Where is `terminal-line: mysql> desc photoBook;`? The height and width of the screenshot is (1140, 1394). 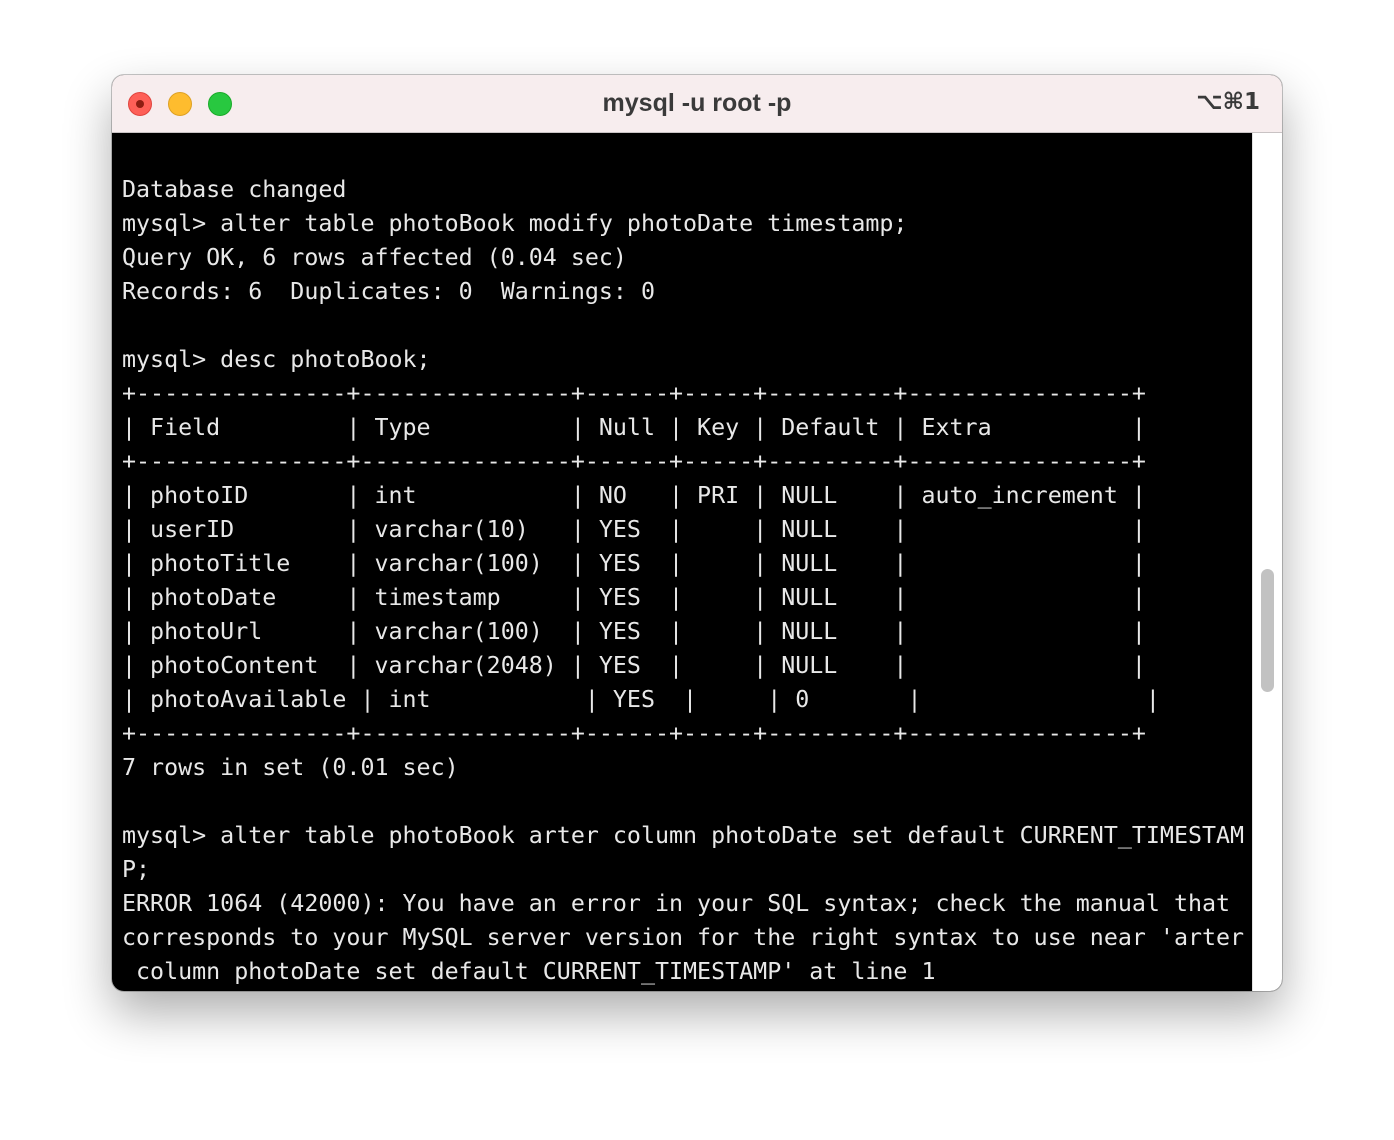 terminal-line: mysql> desc photoBook; is located at coordinates (276, 359).